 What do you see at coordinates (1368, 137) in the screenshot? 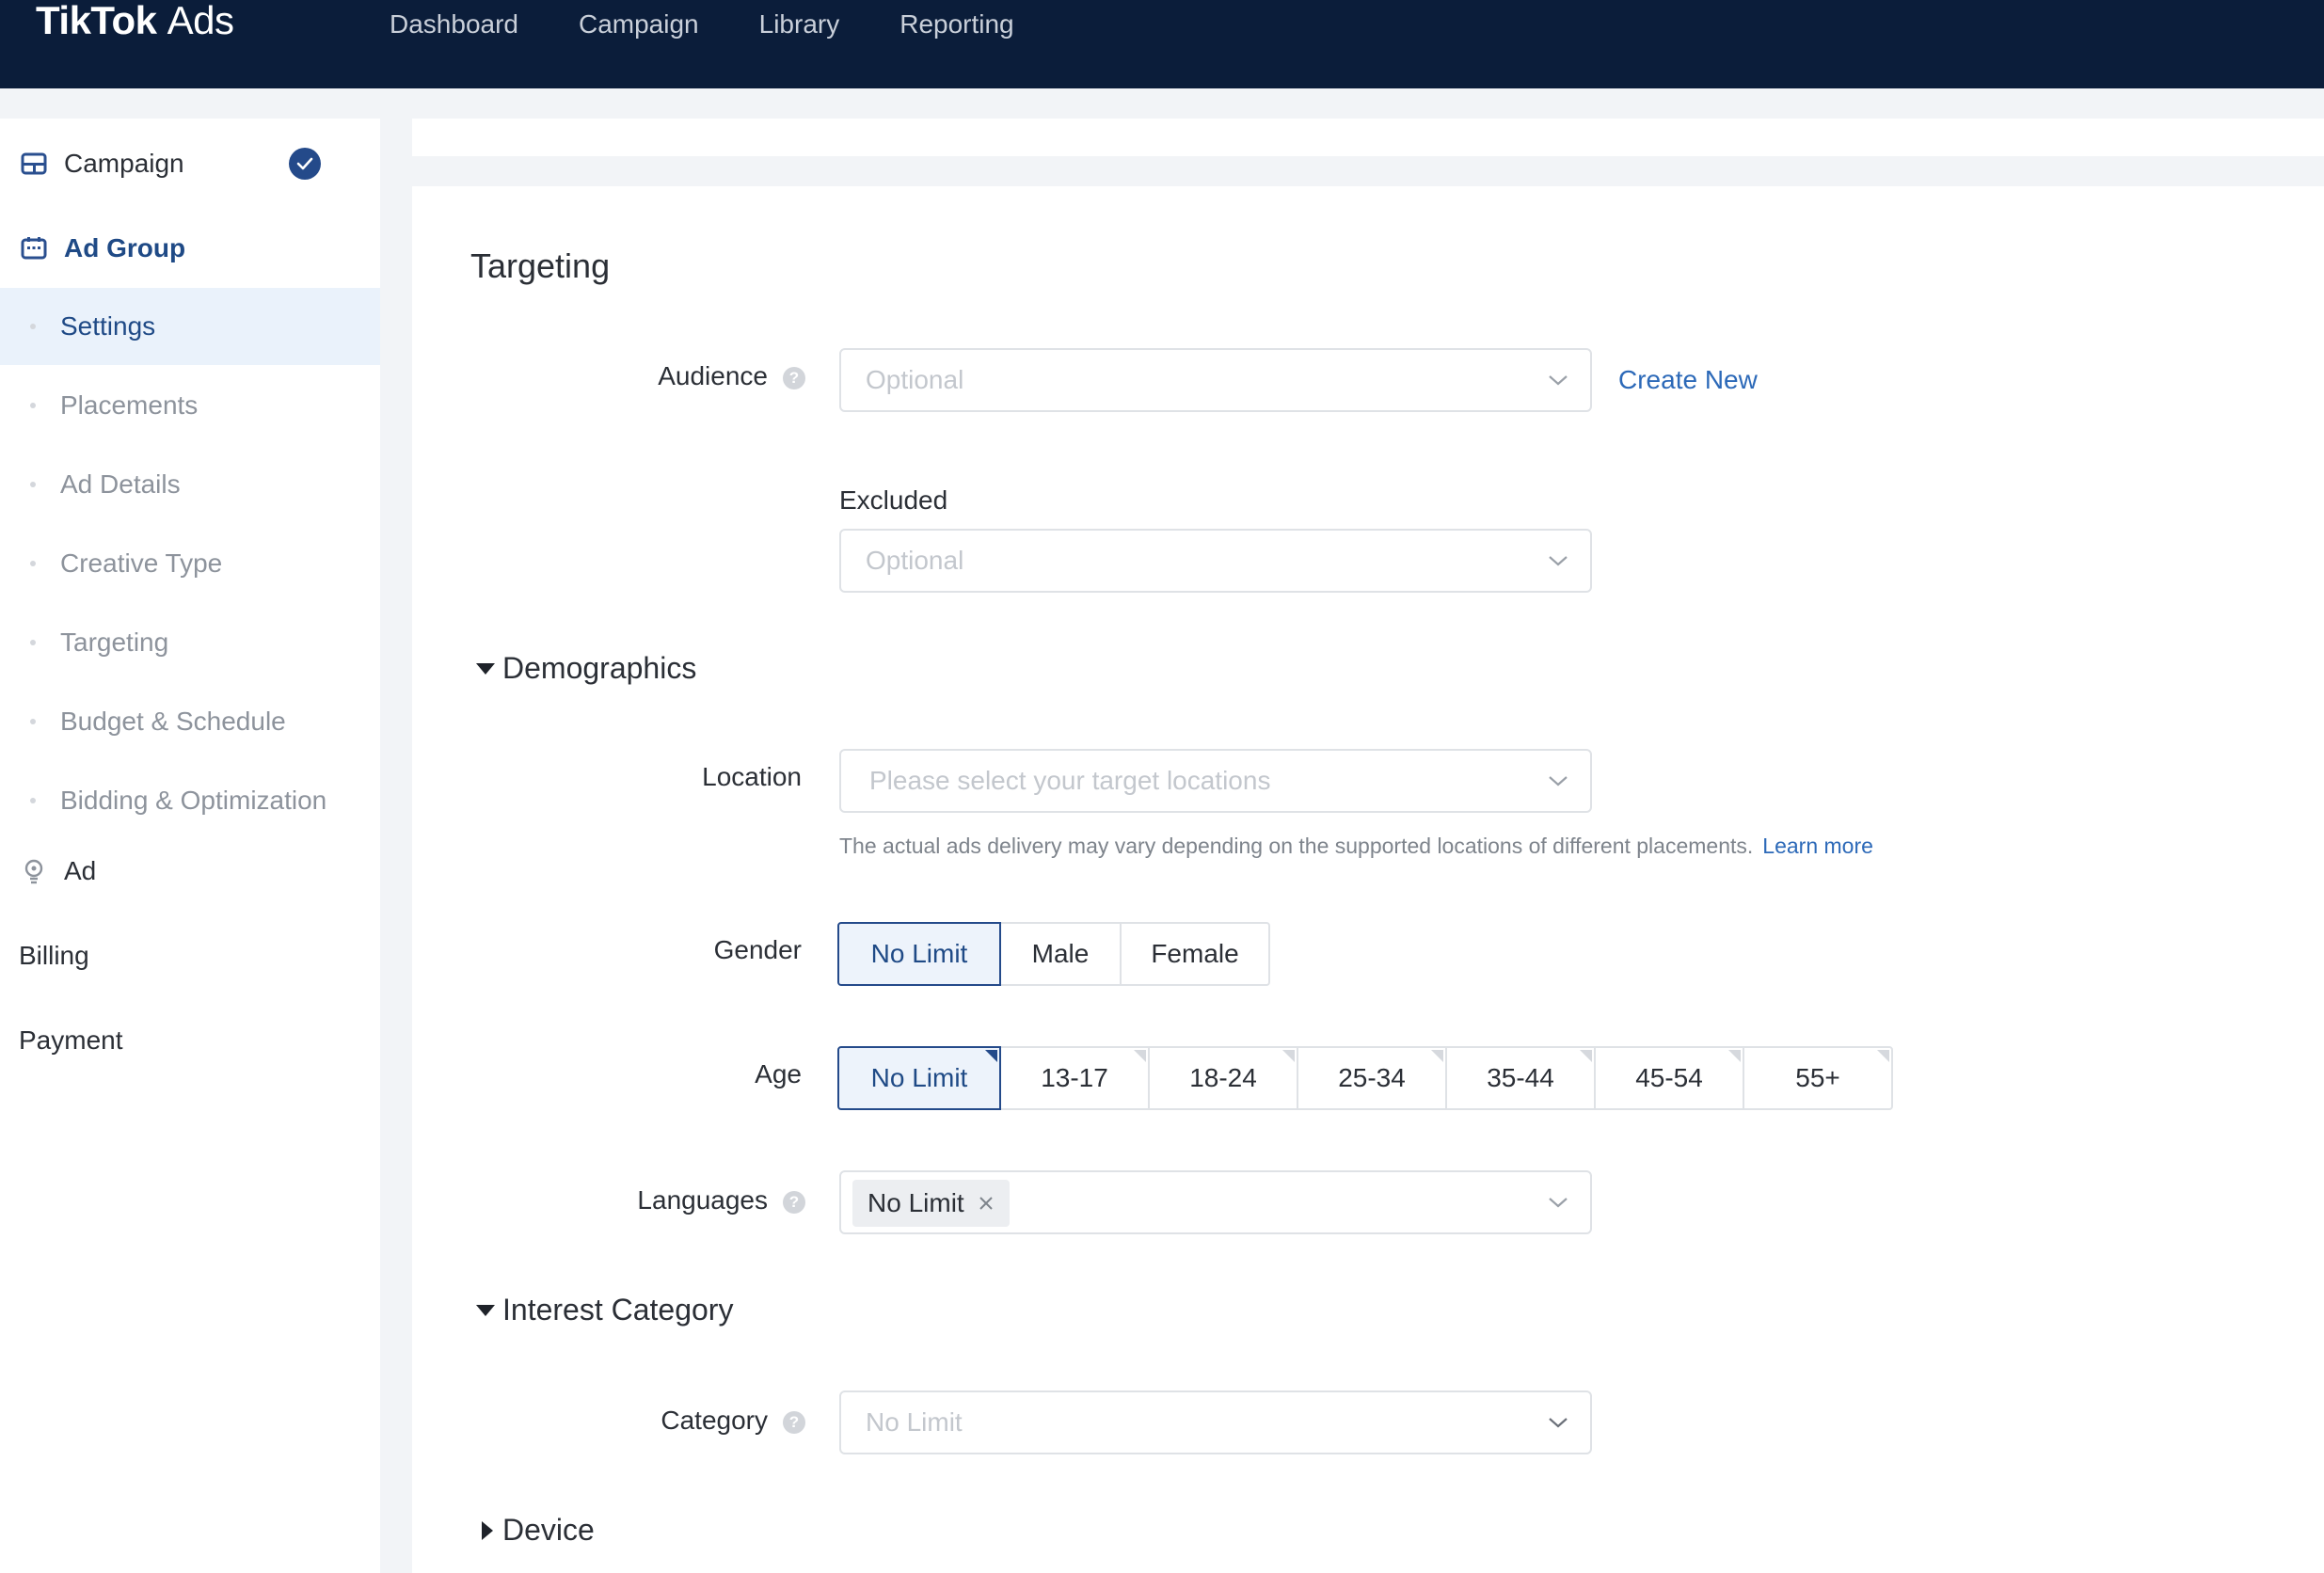
I see `top-content-strip` at bounding box center [1368, 137].